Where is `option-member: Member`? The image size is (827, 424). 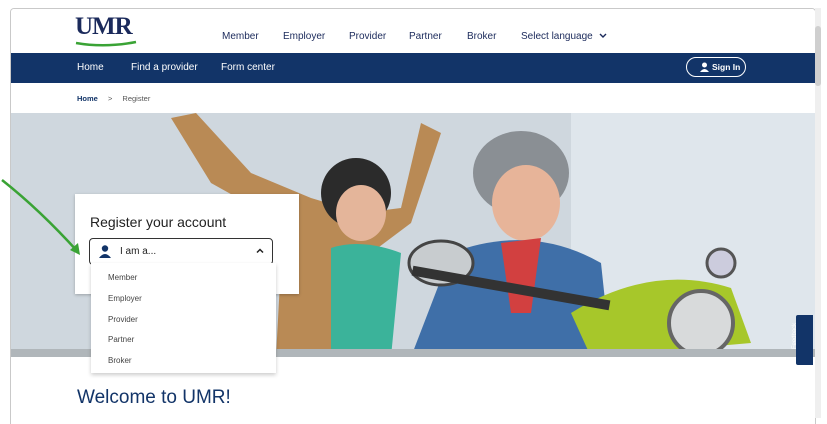 option-member: Member is located at coordinates (122, 277).